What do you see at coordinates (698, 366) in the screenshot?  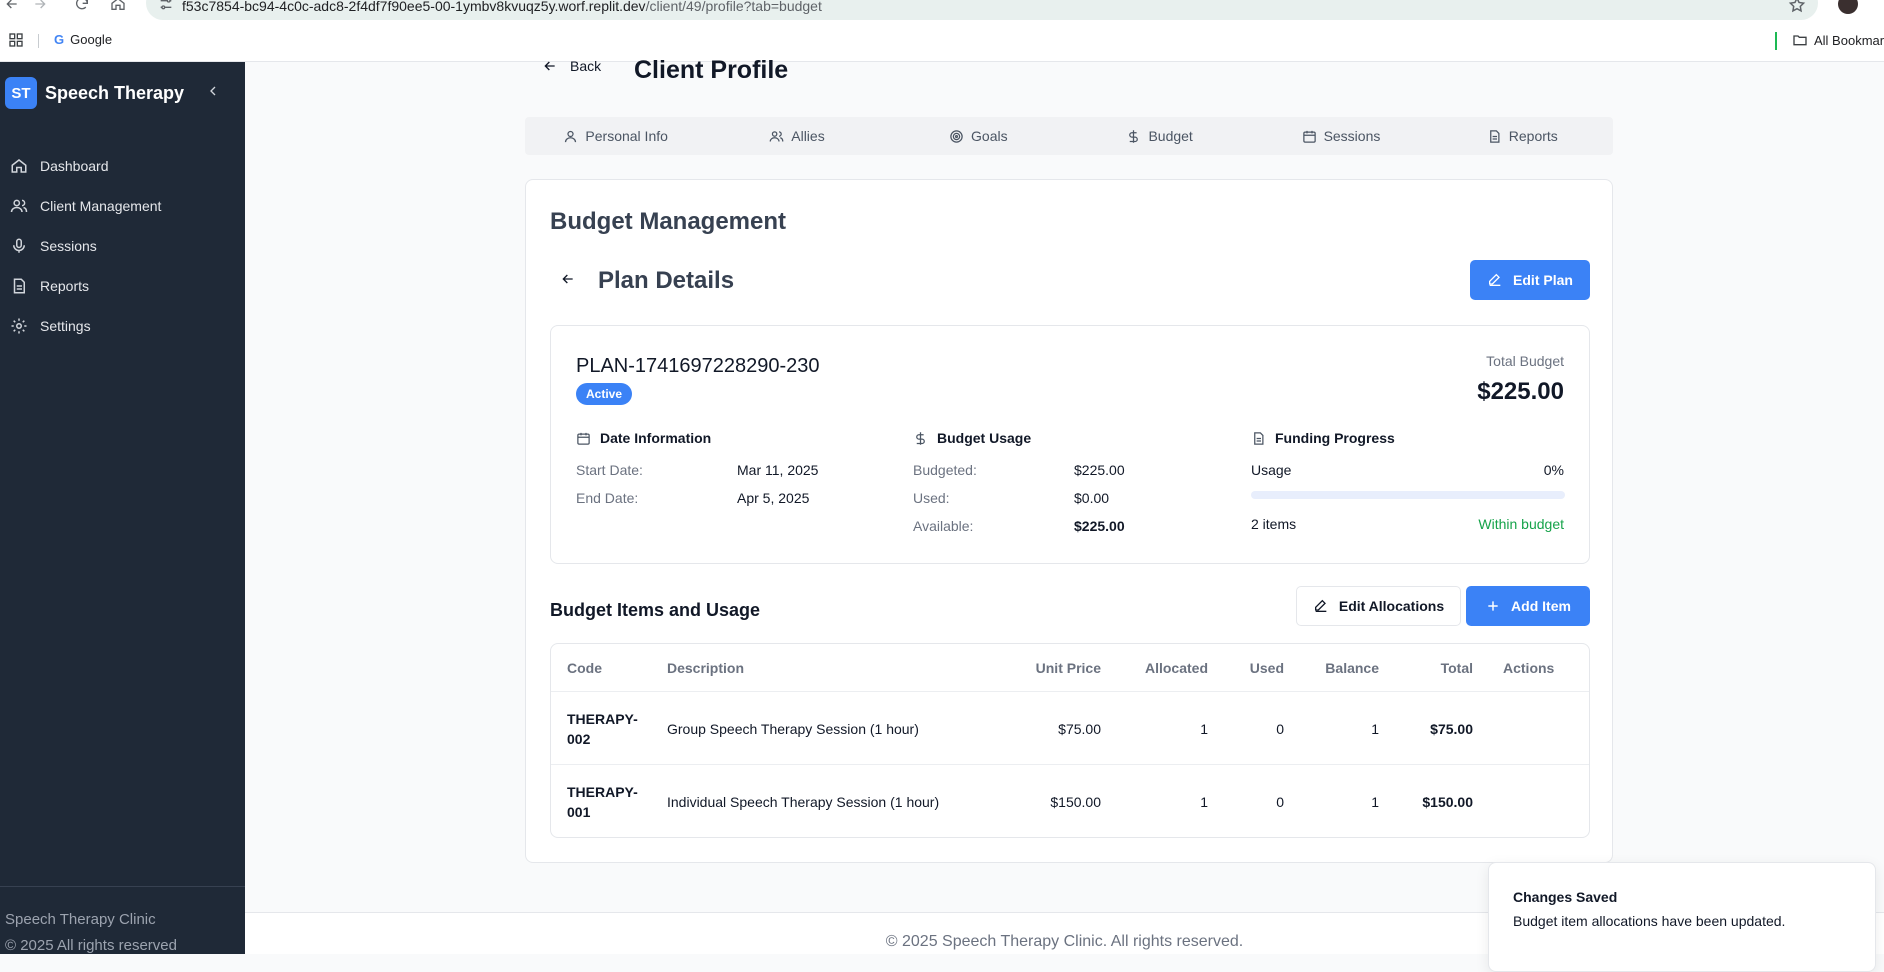 I see `plan-id: PLAN-1741697228290-230` at bounding box center [698, 366].